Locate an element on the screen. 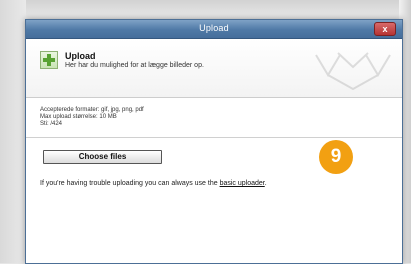 This screenshot has height=264, width=411. basic-uploader-link: basic uploader is located at coordinates (242, 183).